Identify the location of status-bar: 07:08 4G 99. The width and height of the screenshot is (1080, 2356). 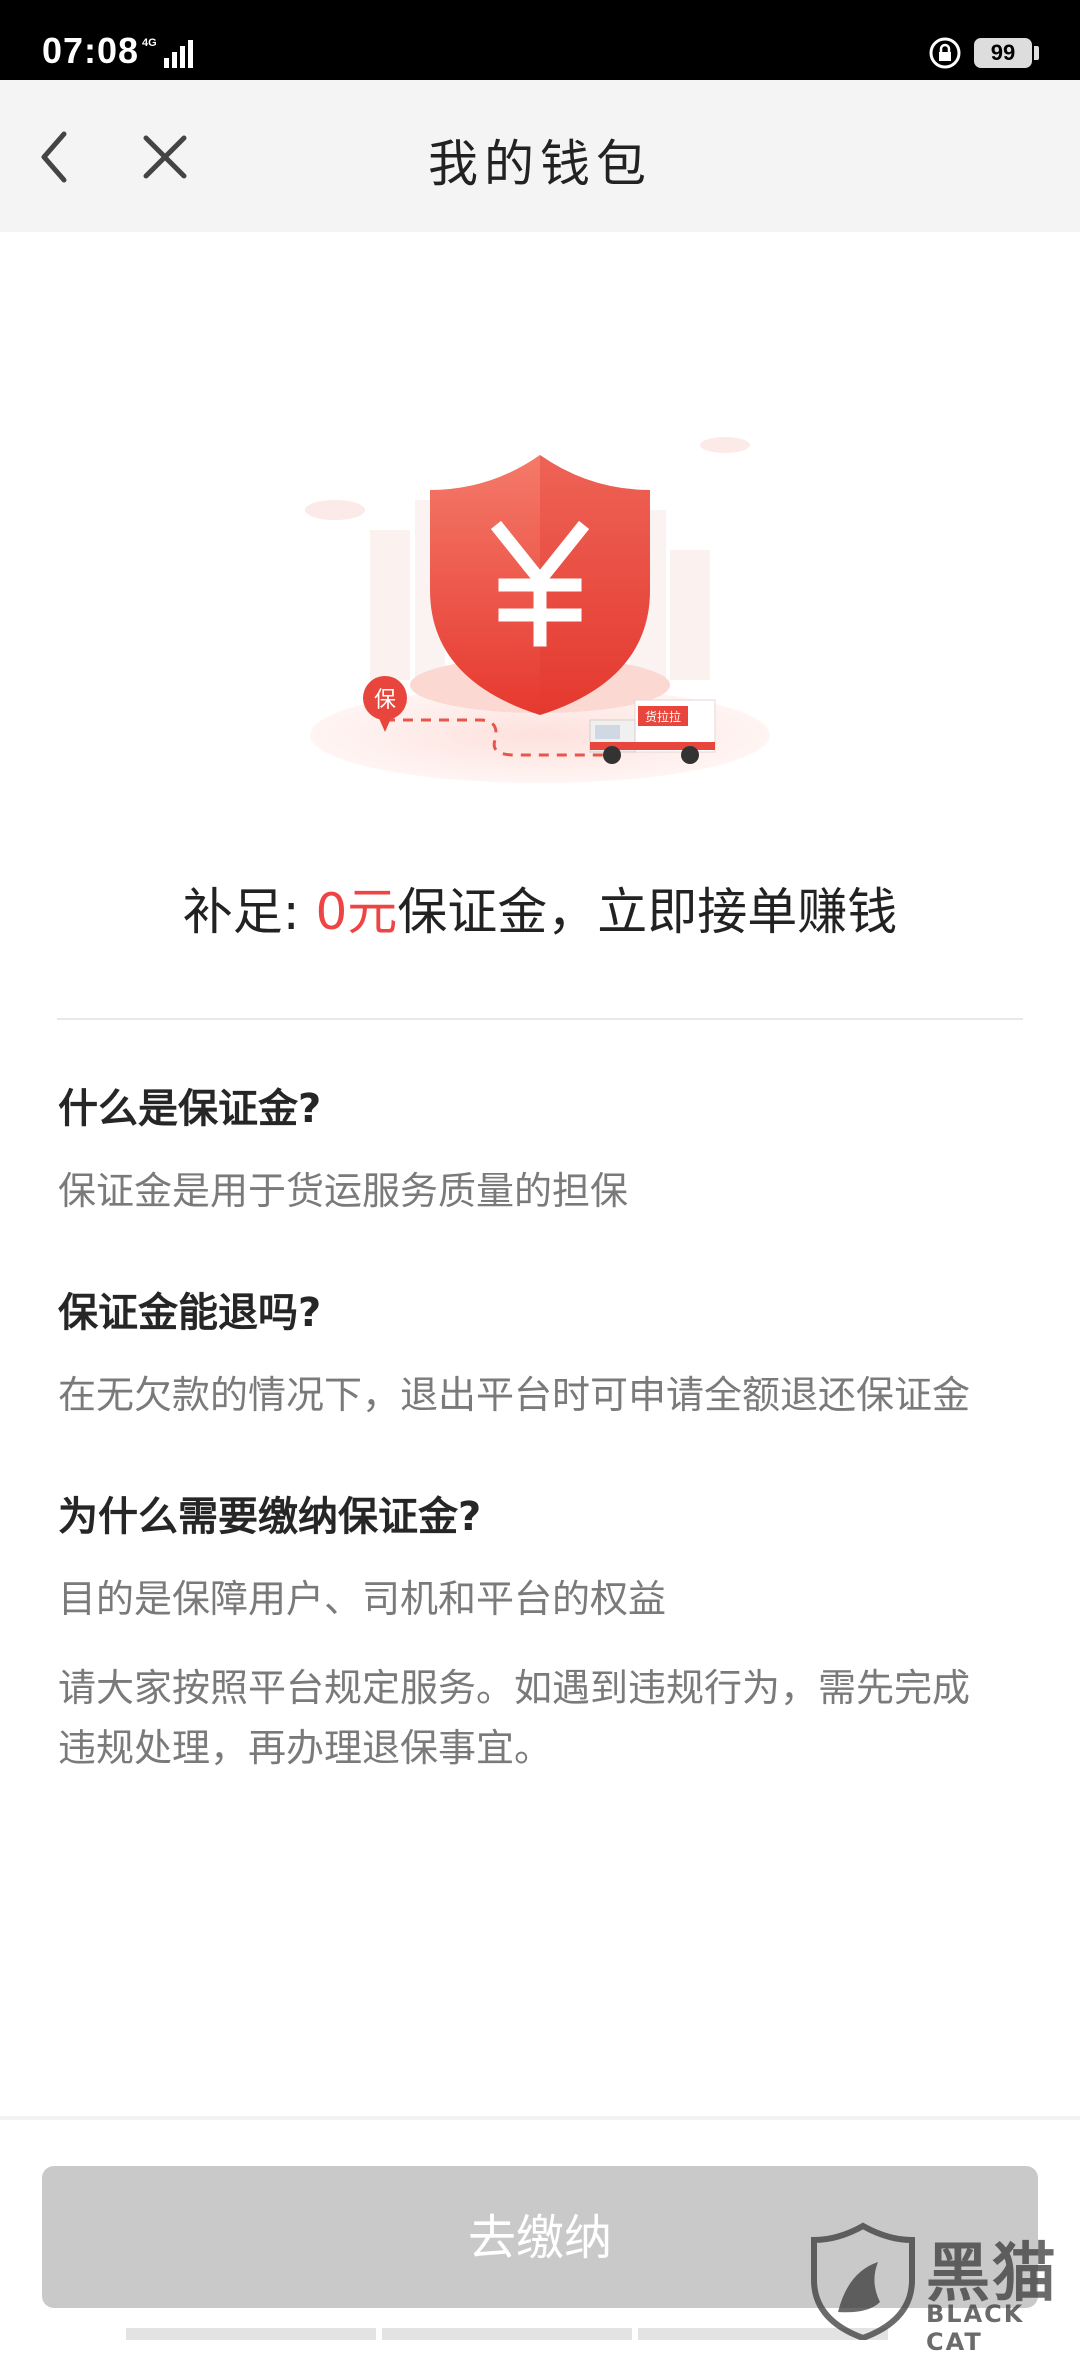
(540, 40).